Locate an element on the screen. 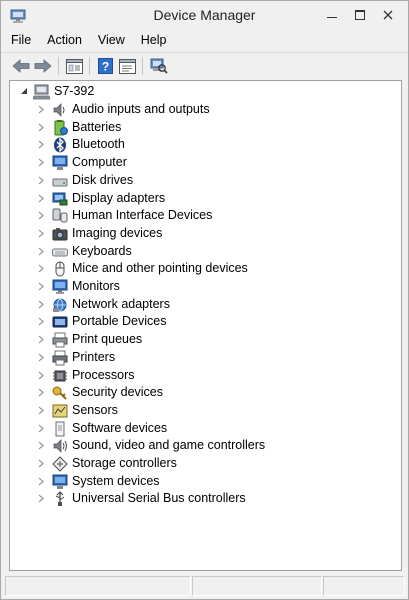 This screenshot has width=409, height=600. tree-item: Software devices is located at coordinates (200, 428).